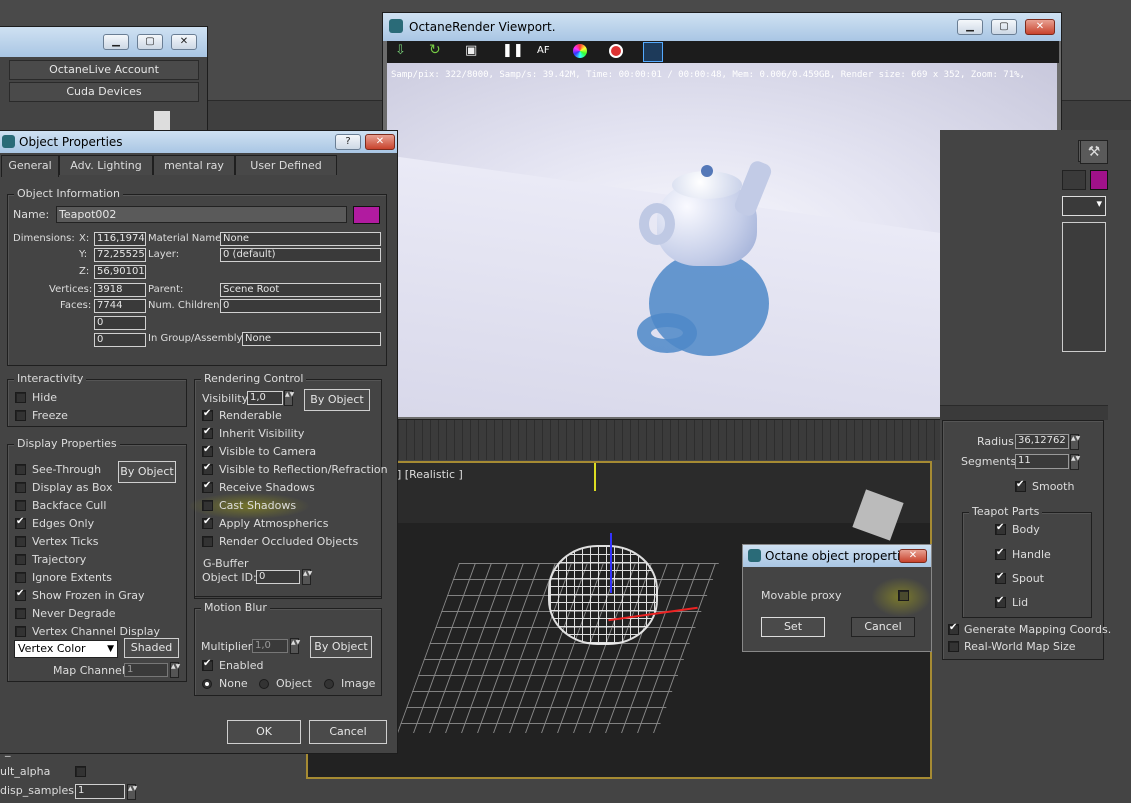 The image size is (1131, 803). Describe the element at coordinates (953, 628) in the screenshot. I see `generate-mapping-checkbox` at that location.